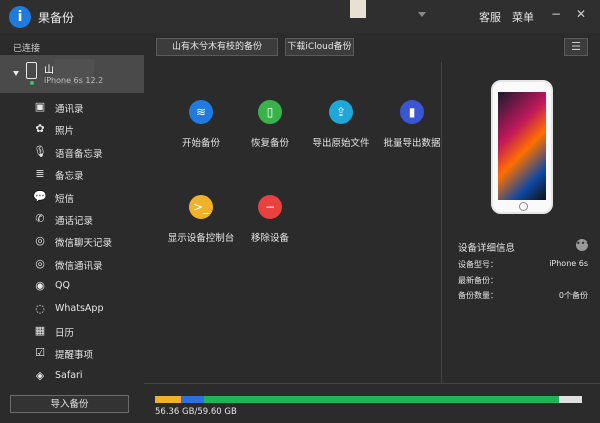  I want to click on detail-key: 备份数量：, so click(478, 295).